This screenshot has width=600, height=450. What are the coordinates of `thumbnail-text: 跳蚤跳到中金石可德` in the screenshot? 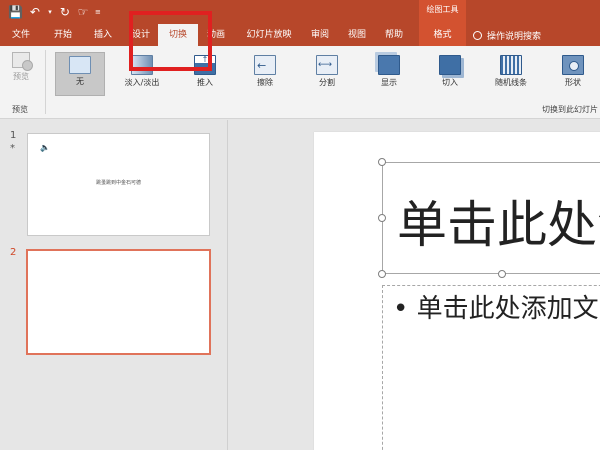 It's located at (118, 183).